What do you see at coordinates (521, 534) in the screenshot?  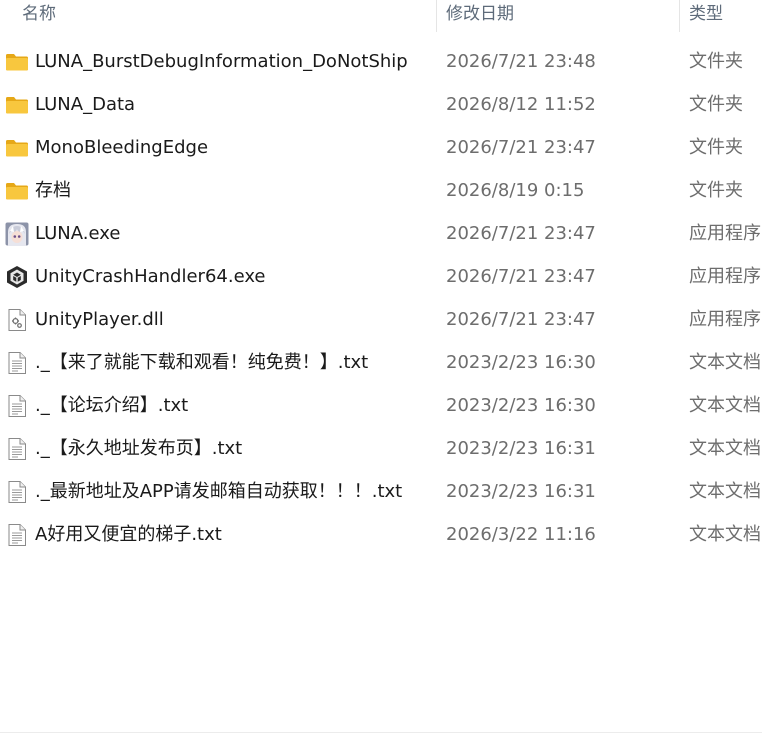 I see `file-date-modified: 2026/3/22 11:16` at bounding box center [521, 534].